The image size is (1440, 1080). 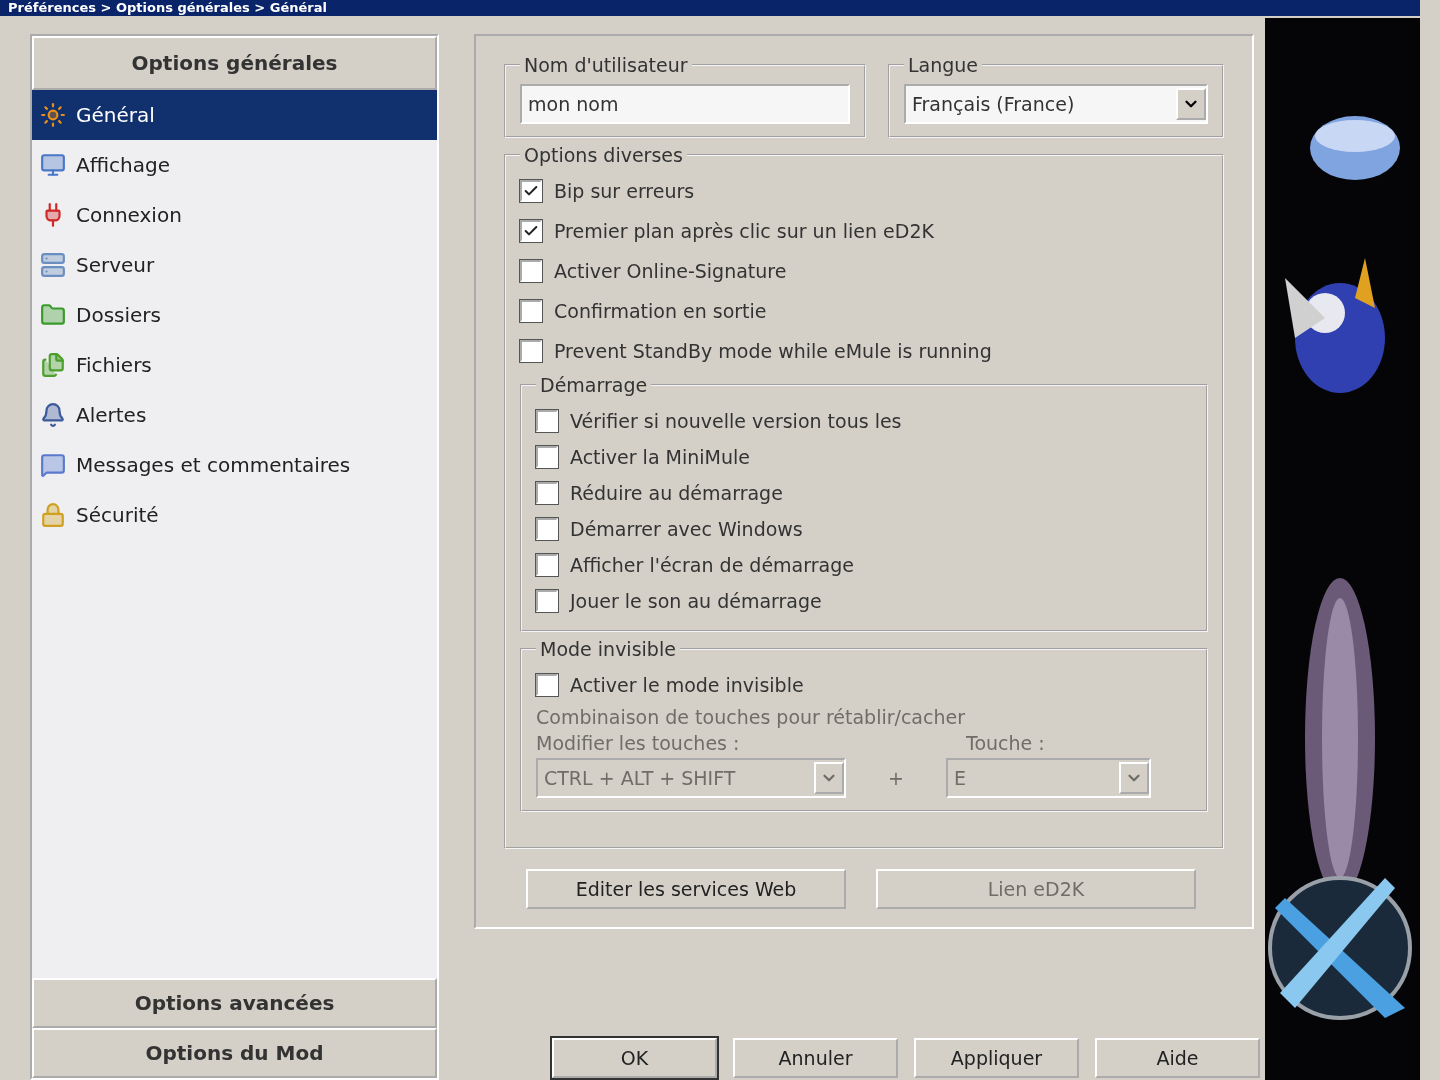 What do you see at coordinates (815, 1058) in the screenshot?
I see `dialog-button: Annuler` at bounding box center [815, 1058].